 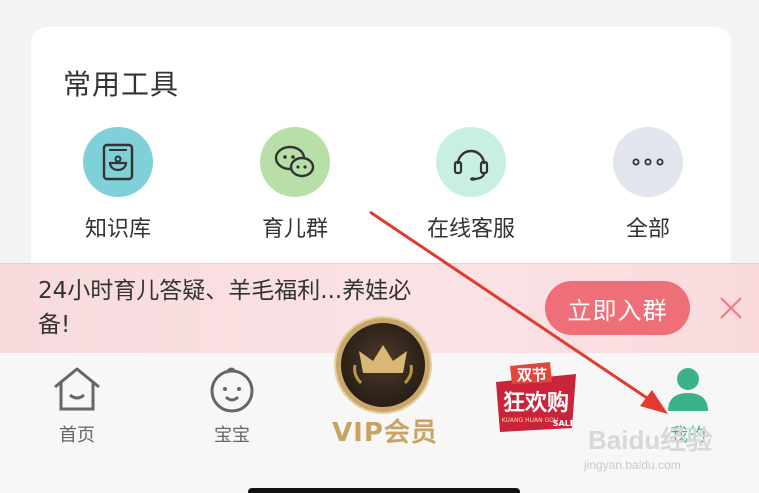 What do you see at coordinates (650, 440) in the screenshot?
I see `baidu-watermark: Baidu经验` at bounding box center [650, 440].